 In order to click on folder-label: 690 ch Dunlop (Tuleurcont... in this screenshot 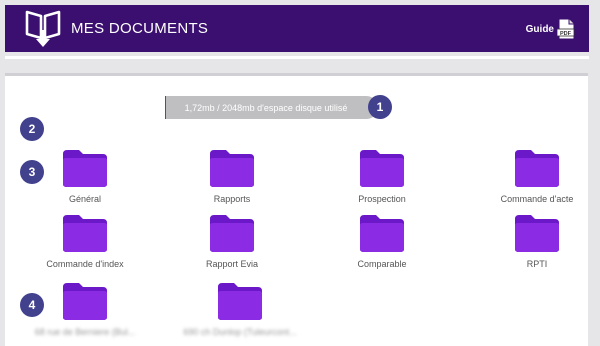, I will do `click(240, 332)`.